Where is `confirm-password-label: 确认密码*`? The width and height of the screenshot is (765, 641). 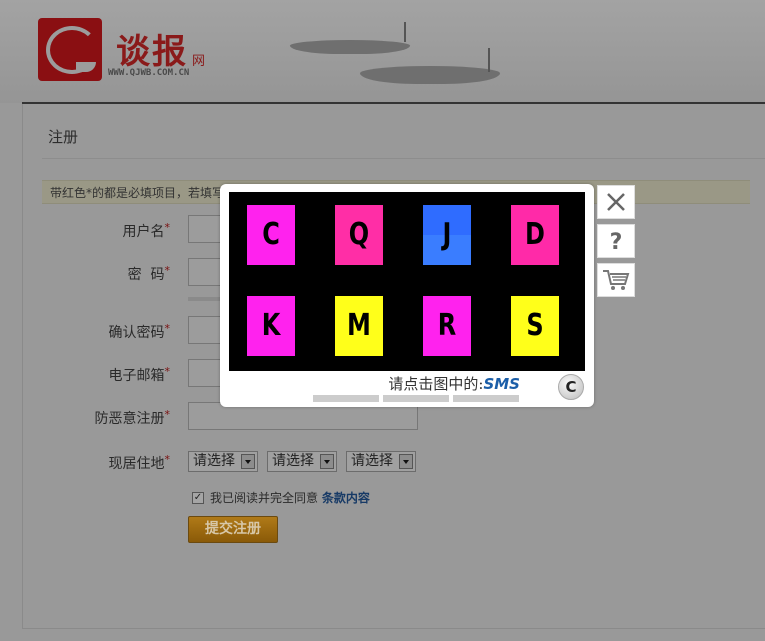 confirm-password-label: 确认密码* is located at coordinates (139, 331).